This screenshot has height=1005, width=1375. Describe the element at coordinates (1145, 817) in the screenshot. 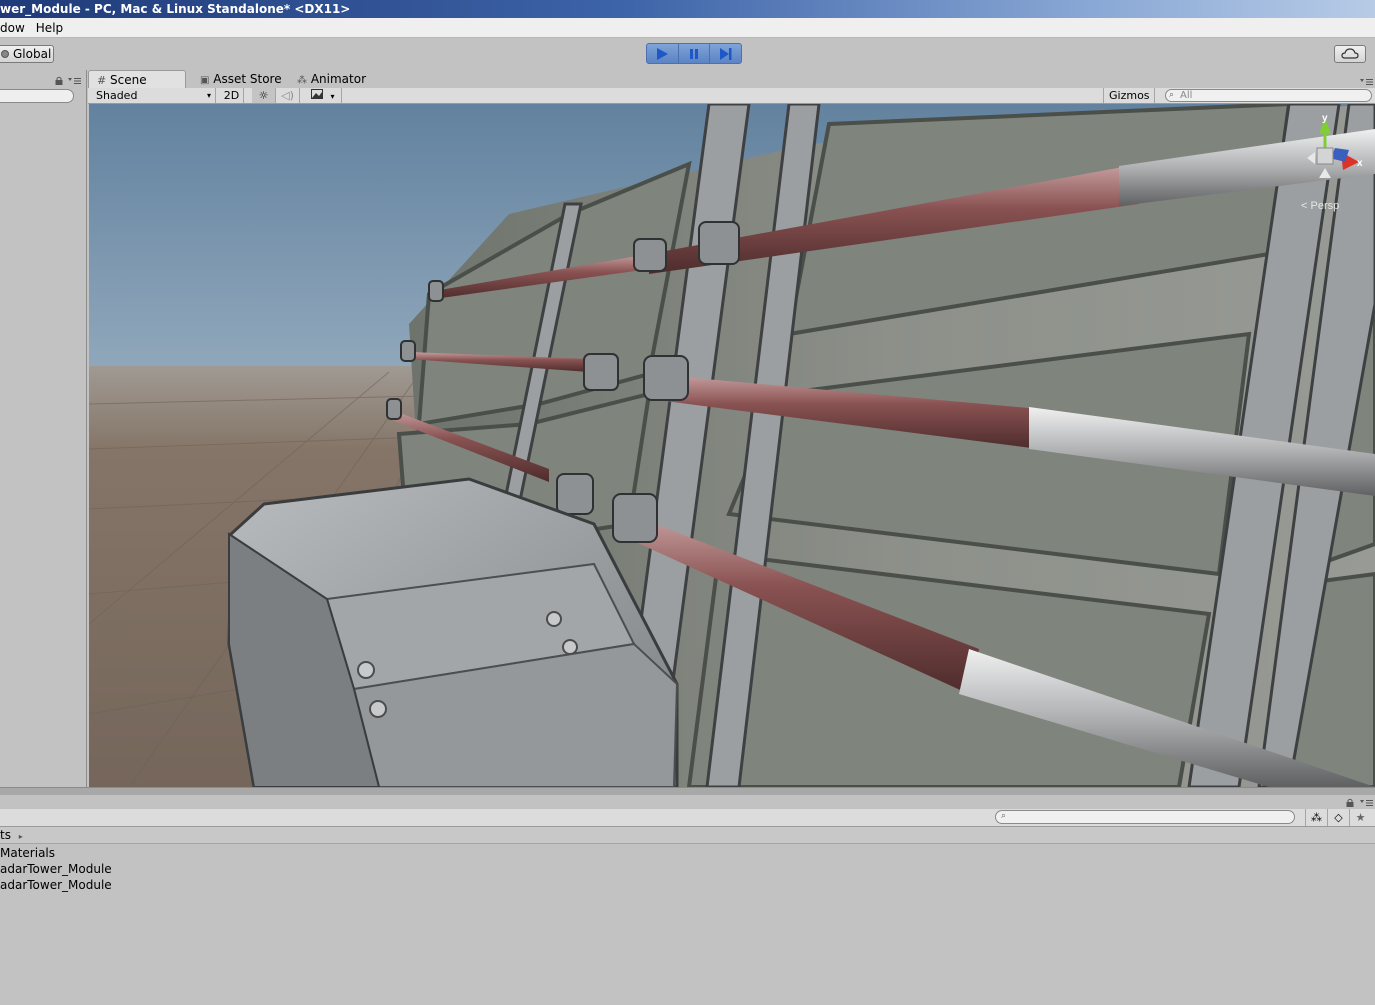

I see `project-search-input: ⌕` at that location.